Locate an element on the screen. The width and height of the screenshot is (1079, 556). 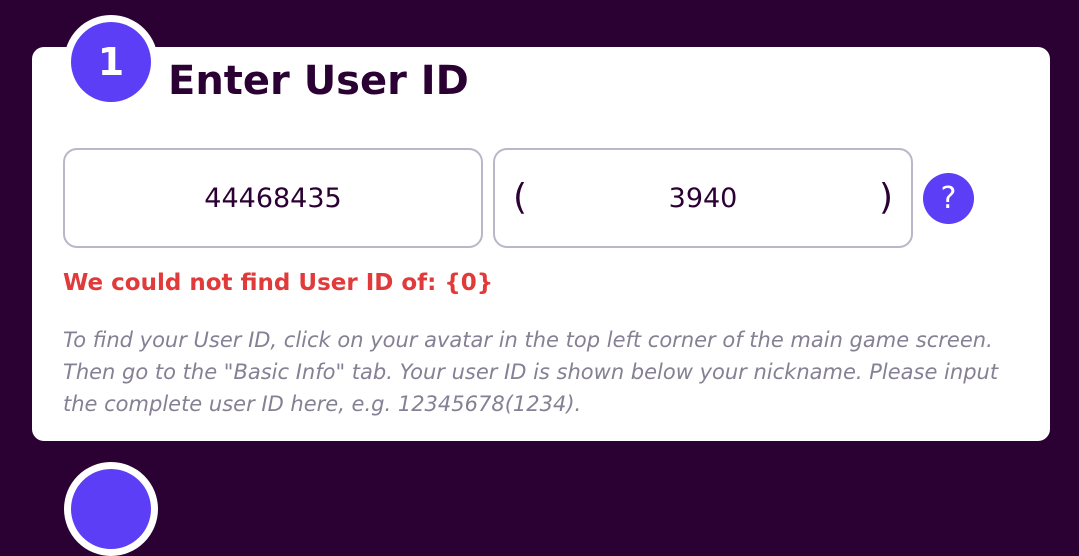
user-id-input: 44468435 is located at coordinates (273, 198).